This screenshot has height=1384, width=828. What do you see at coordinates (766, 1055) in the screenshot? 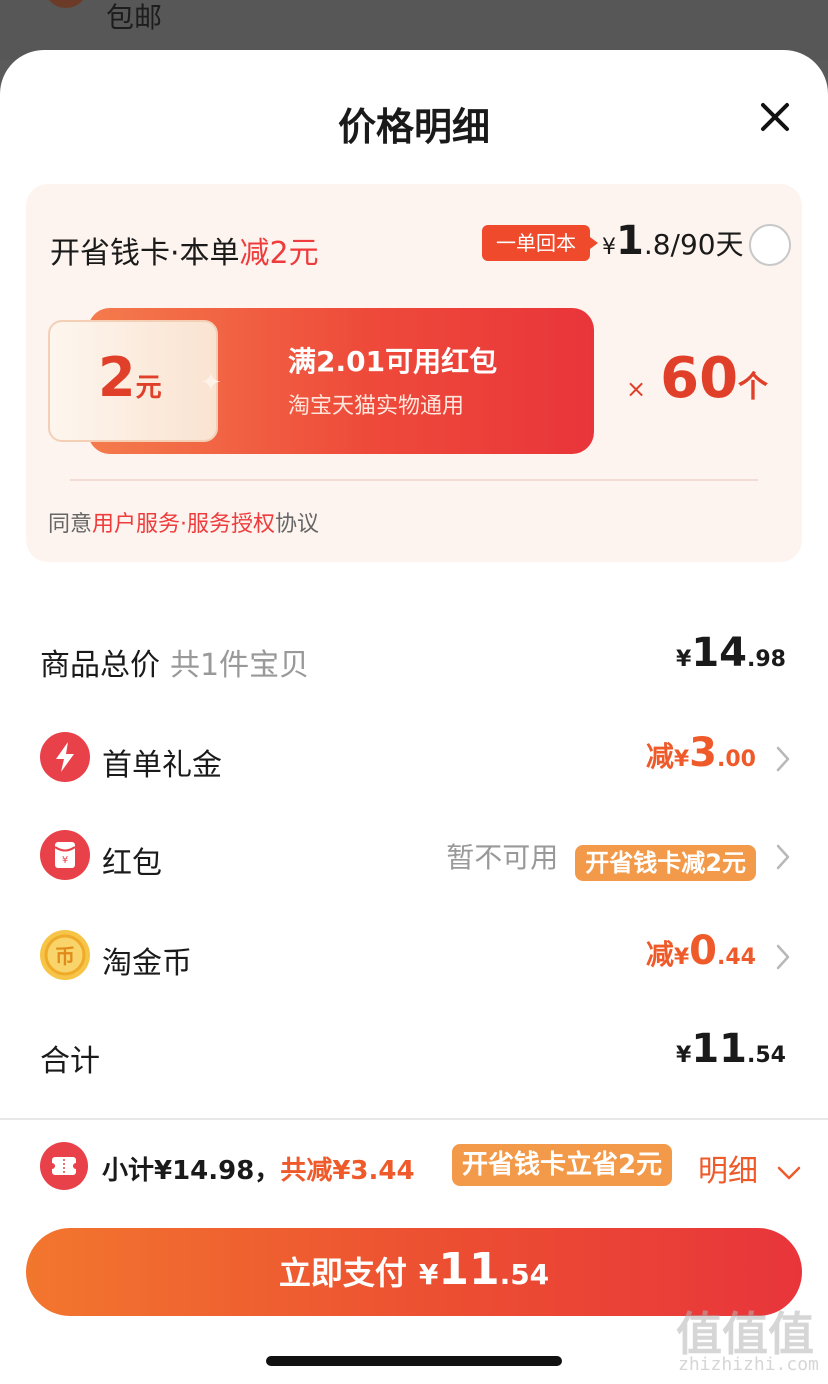
I see `price-decimal: .54` at bounding box center [766, 1055].